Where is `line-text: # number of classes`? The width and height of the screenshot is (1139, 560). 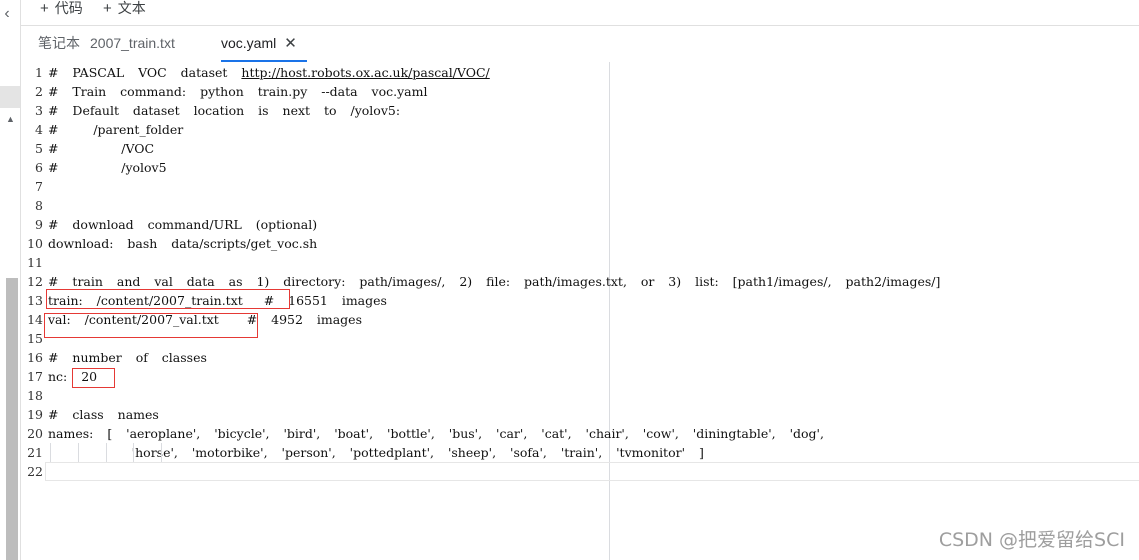
line-text: # number of classes is located at coordinates (127, 357).